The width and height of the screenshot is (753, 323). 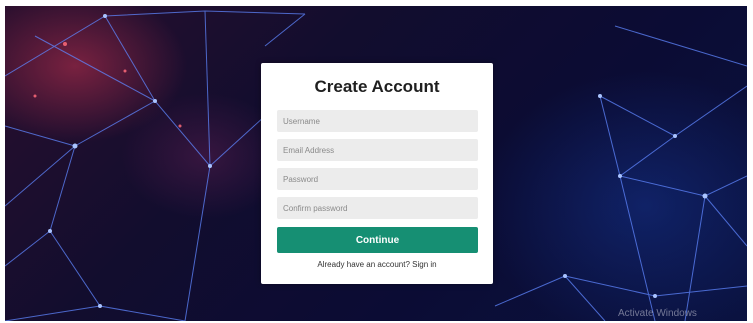 What do you see at coordinates (377, 179) in the screenshot?
I see `password-input` at bounding box center [377, 179].